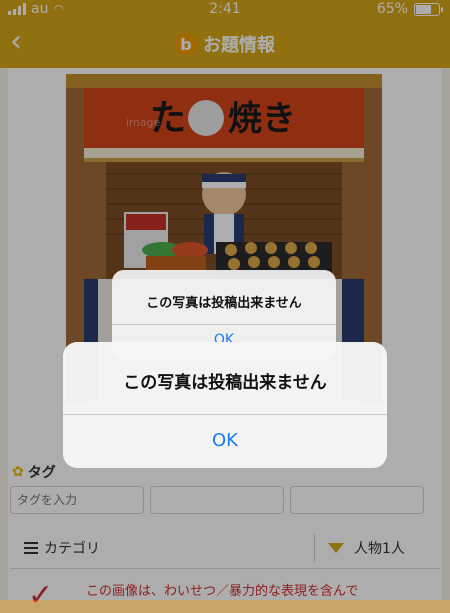 The height and width of the screenshot is (613, 450). Describe the element at coordinates (225, 441) in the screenshot. I see `alert-ok-button: OK` at that location.